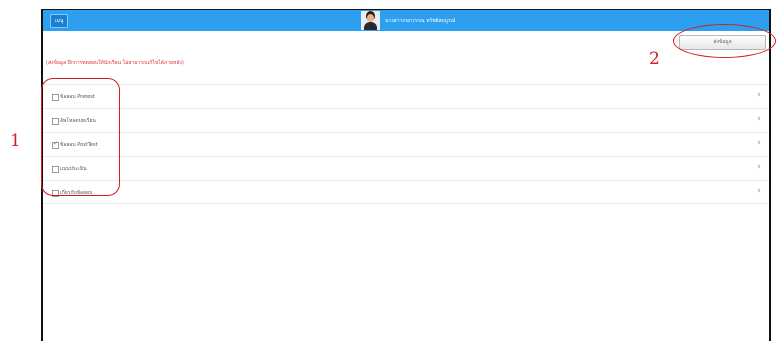  I want to click on list-item: แบบประเมิน ›, so click(406, 168).